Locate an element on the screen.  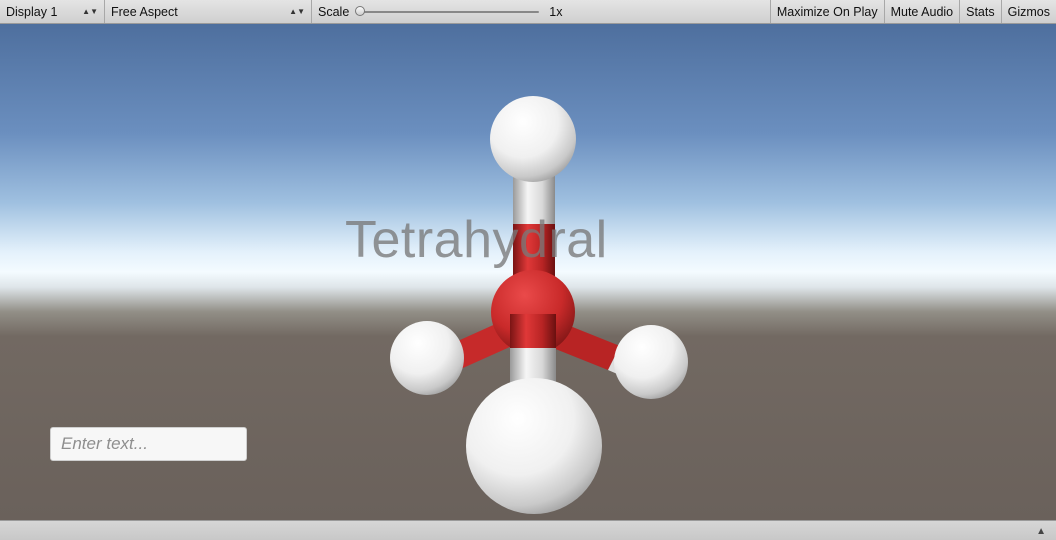
display-dropdown: Display 1 ▲▼ is located at coordinates (52, 11).